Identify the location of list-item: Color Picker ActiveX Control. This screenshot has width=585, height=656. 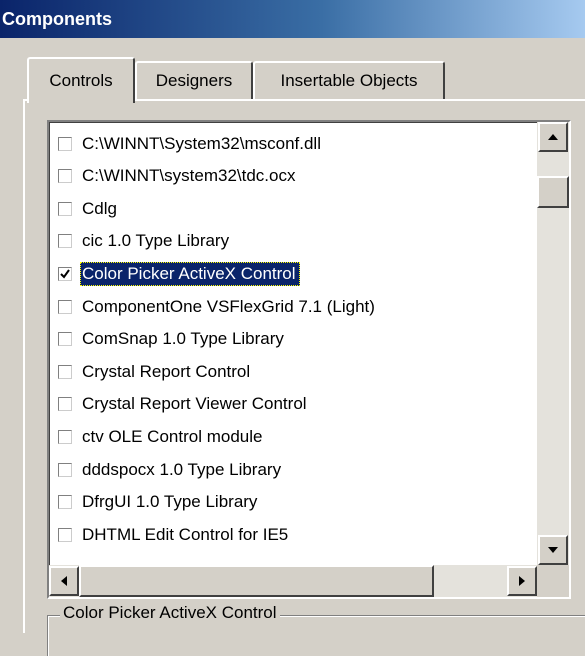
(291, 273).